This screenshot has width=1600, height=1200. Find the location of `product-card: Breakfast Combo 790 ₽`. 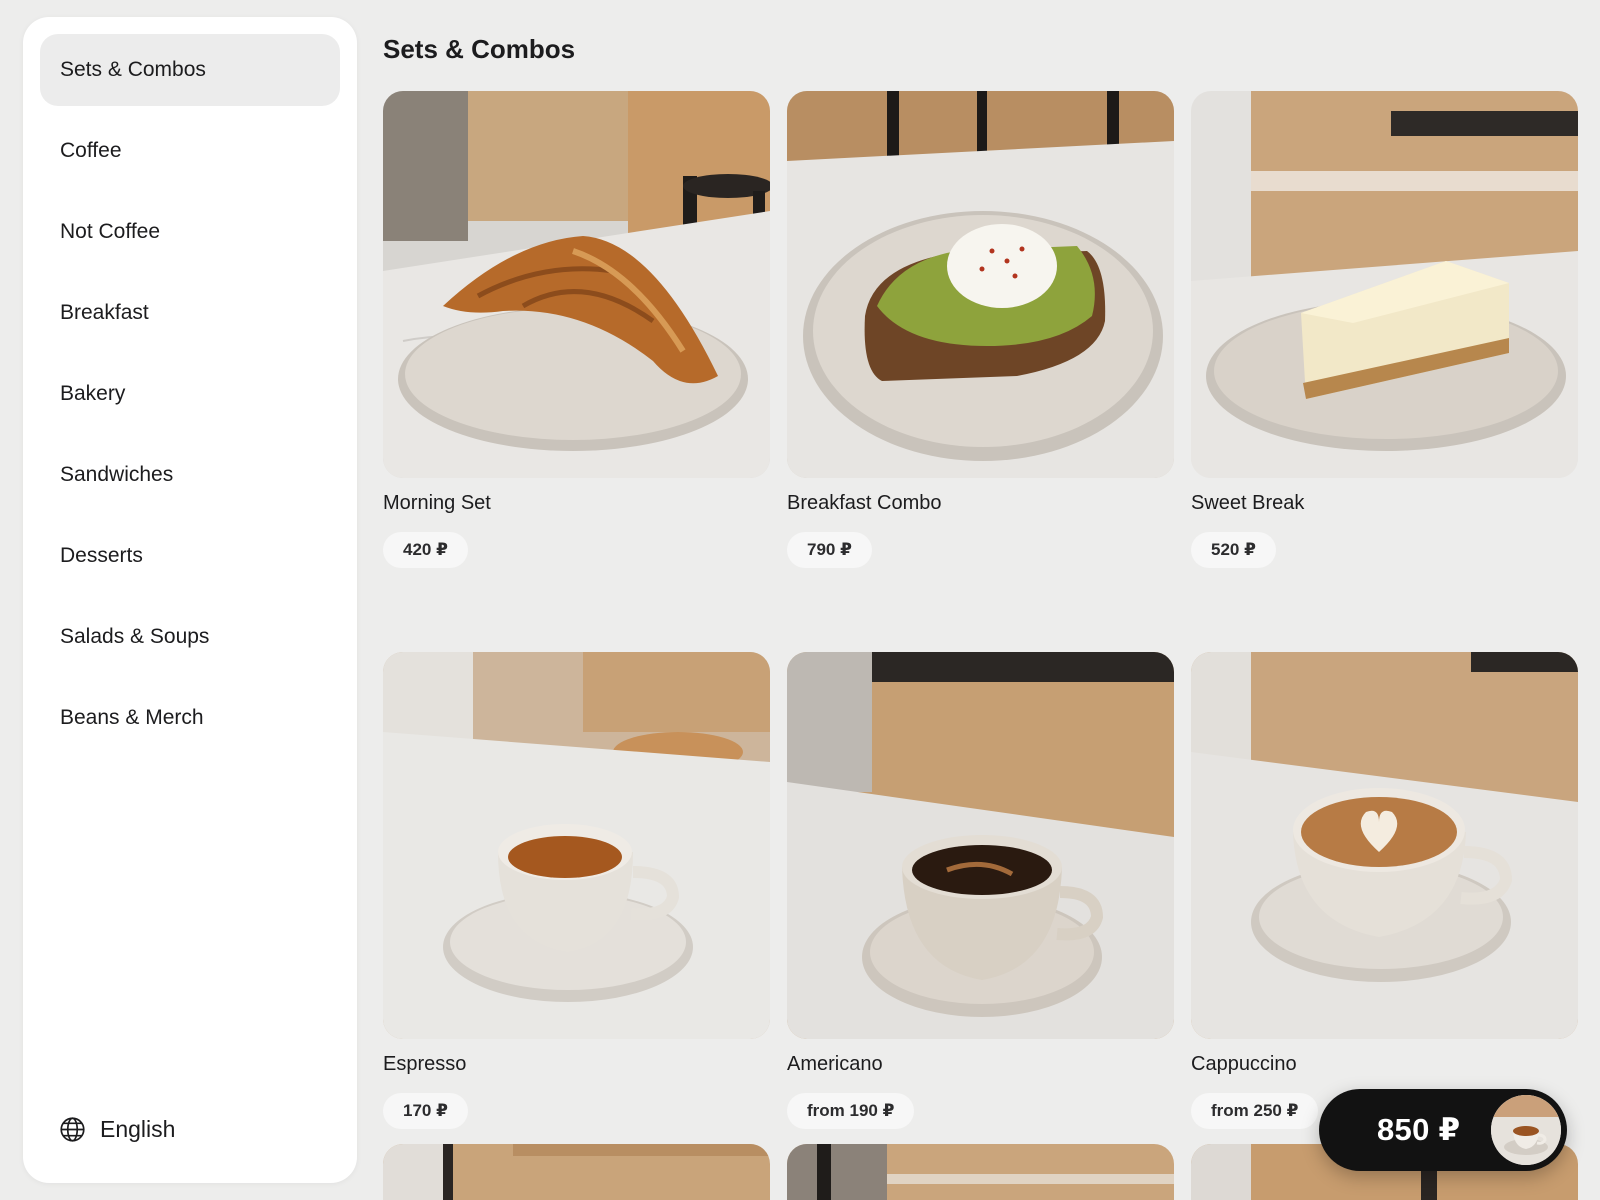

product-card: Breakfast Combo 790 ₽ is located at coordinates (980, 329).